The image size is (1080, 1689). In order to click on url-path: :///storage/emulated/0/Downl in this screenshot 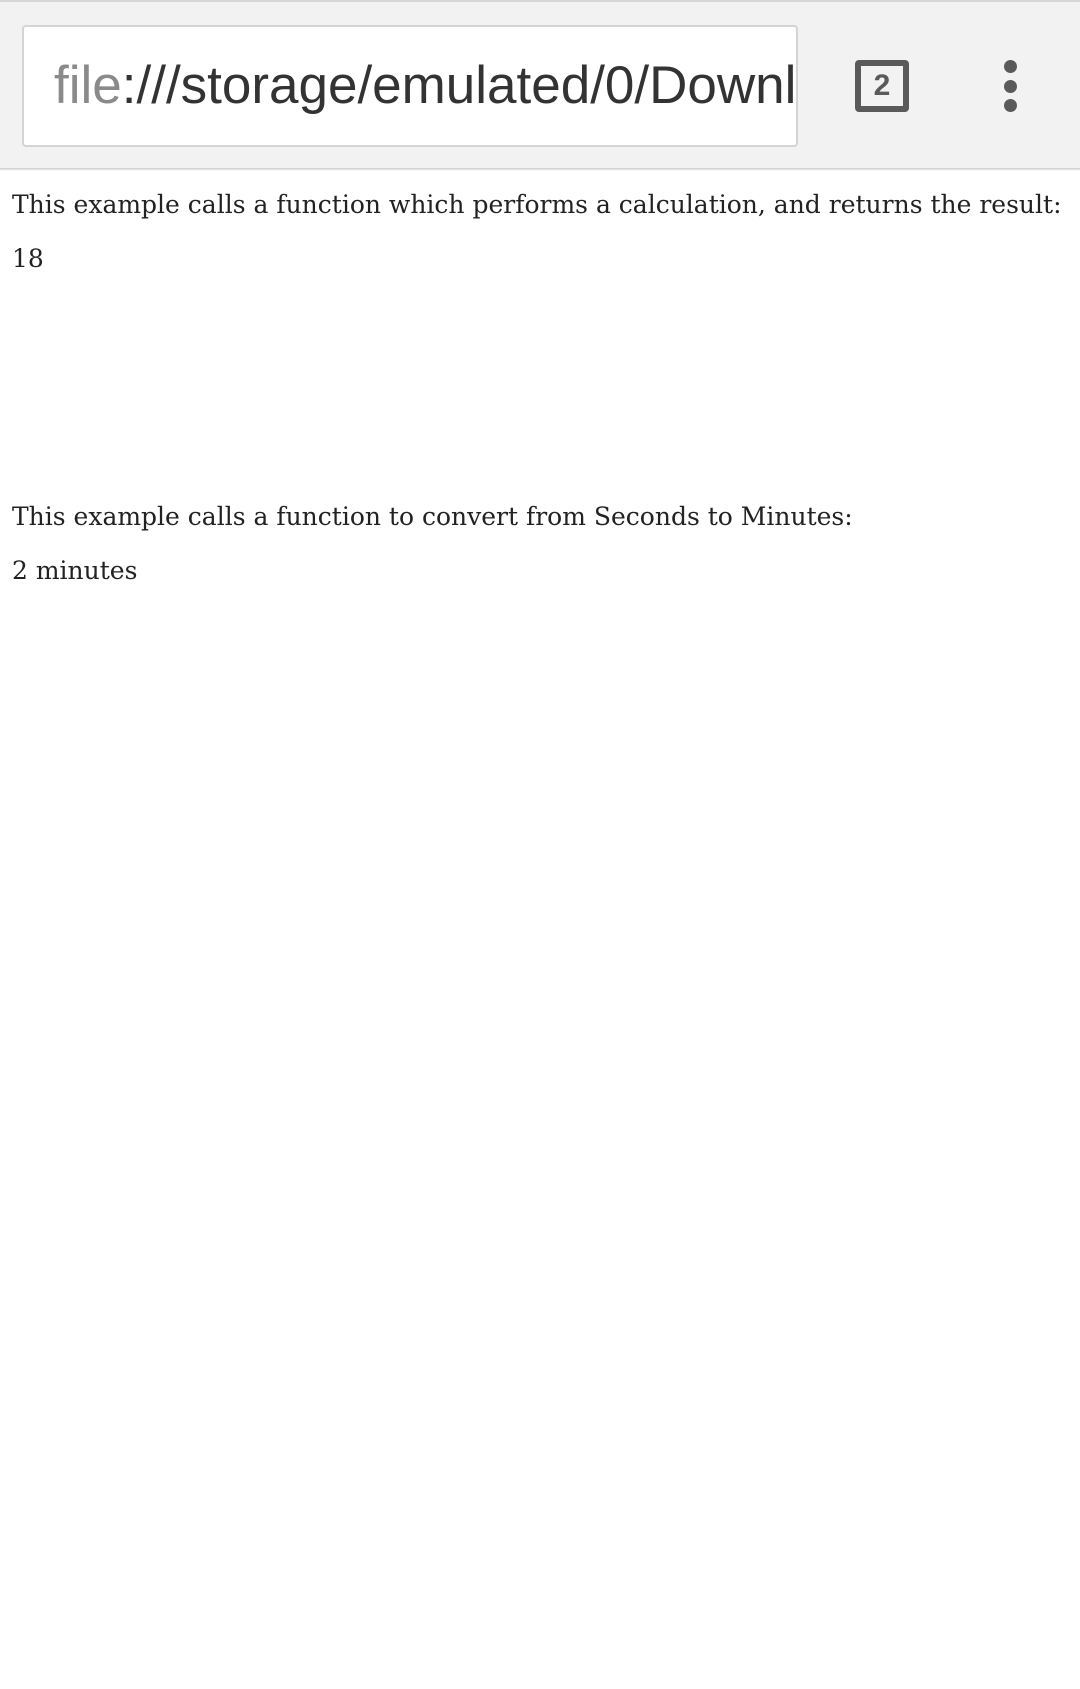, I will do `click(457, 85)`.